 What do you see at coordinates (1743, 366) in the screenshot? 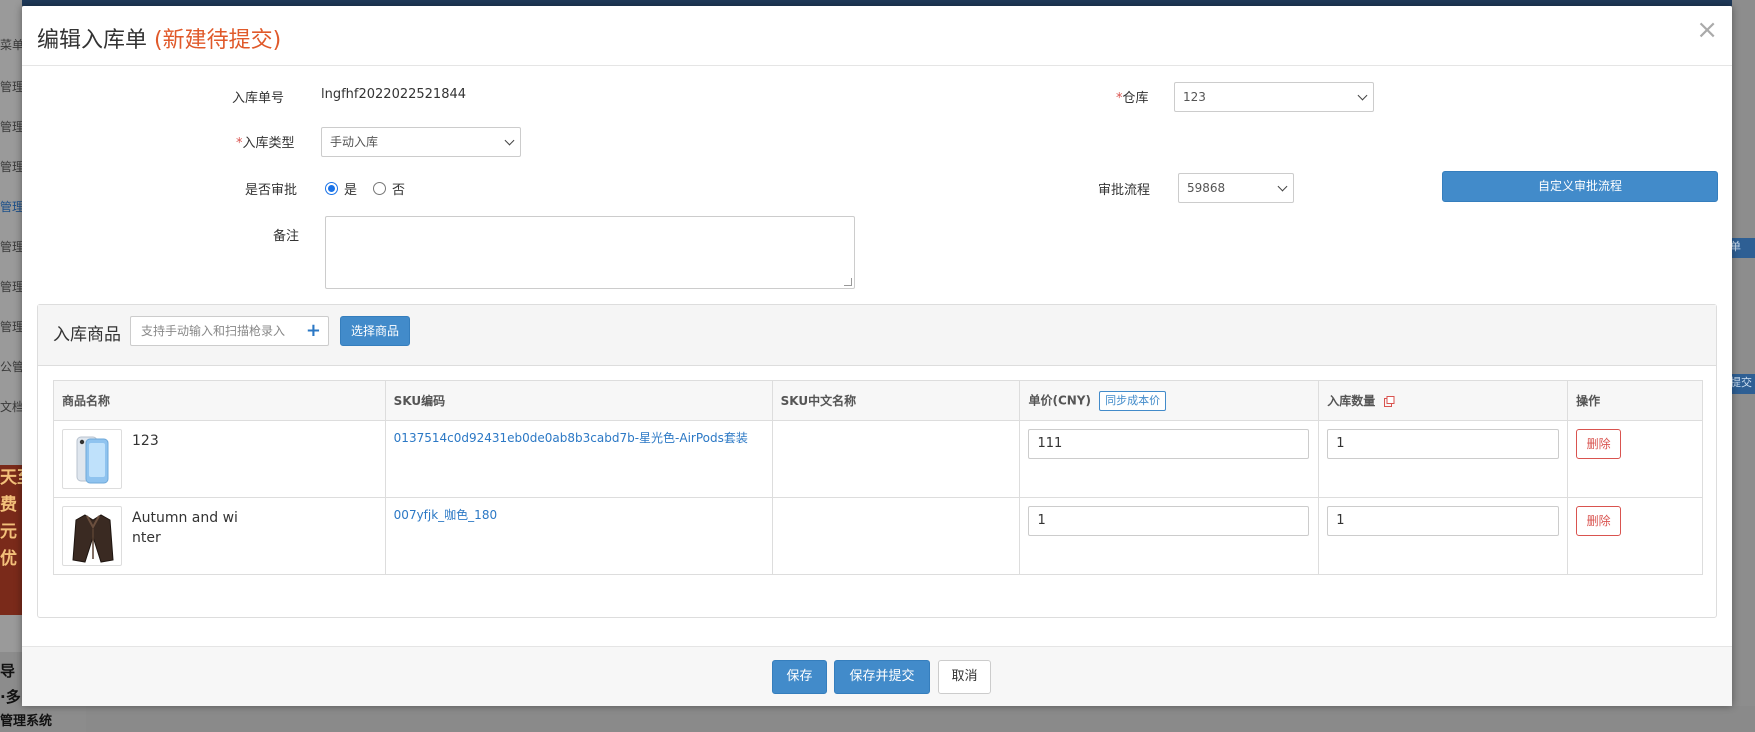
I see `background-right-strip` at bounding box center [1743, 366].